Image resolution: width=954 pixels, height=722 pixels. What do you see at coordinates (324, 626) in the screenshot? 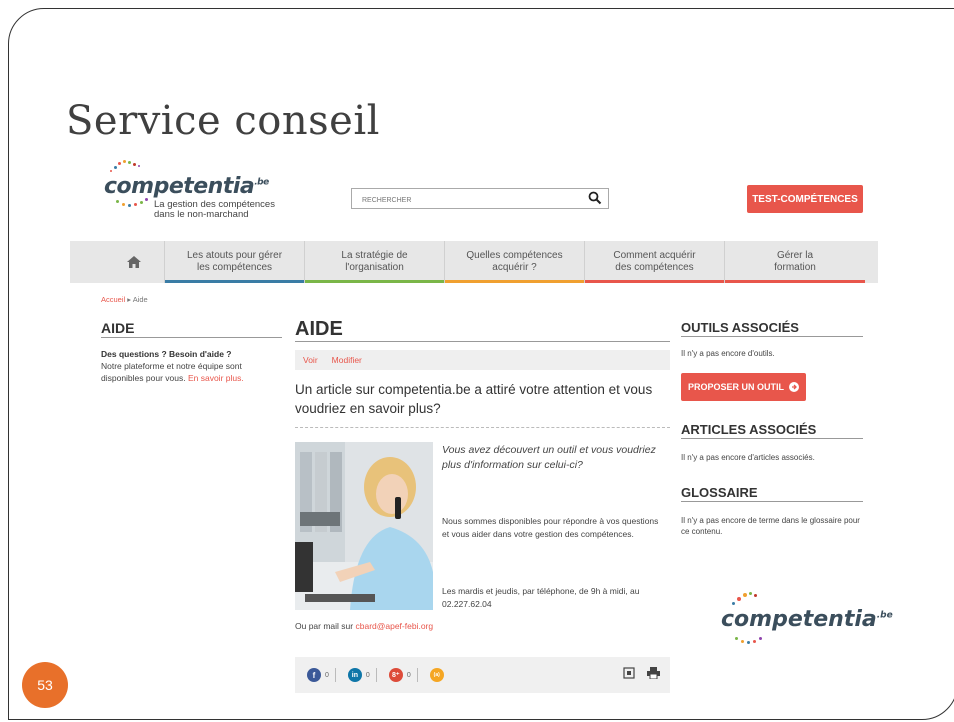
I see `mail-prefix: Ou par mail sur` at bounding box center [324, 626].